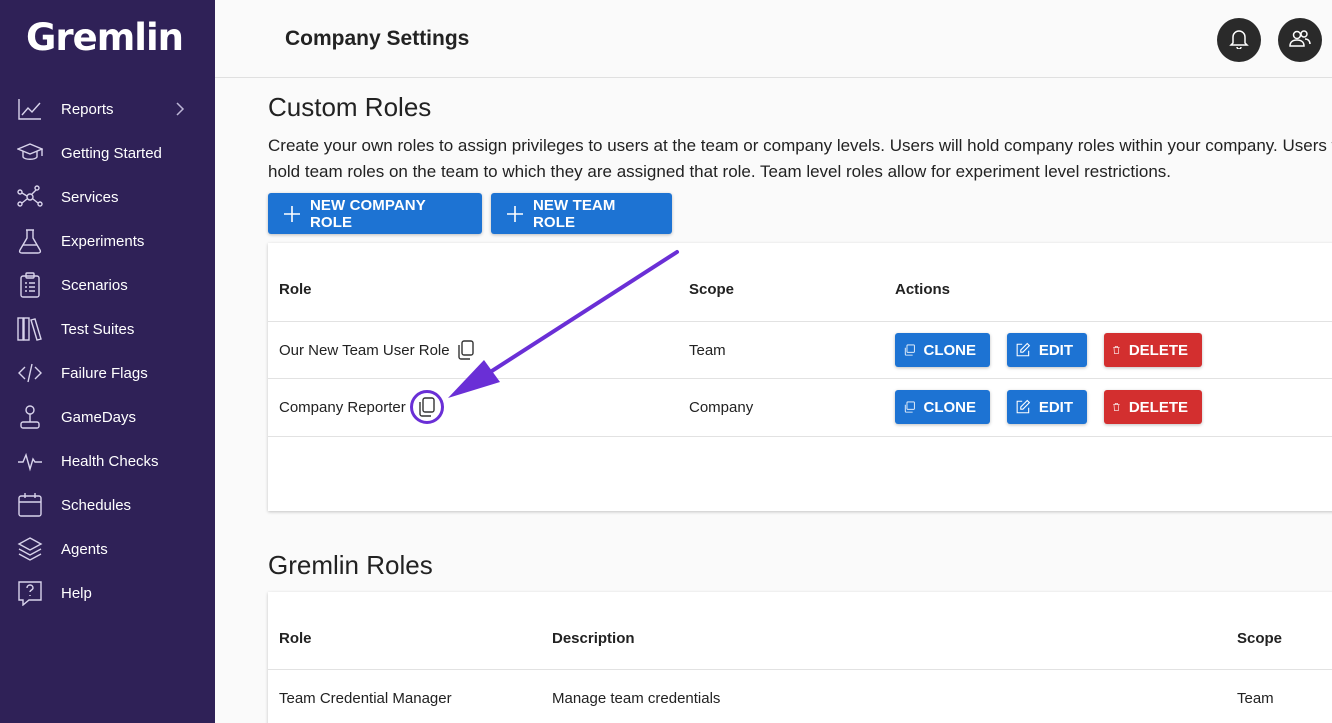 Image resolution: width=1332 pixels, height=723 pixels. I want to click on role-description: Manage team credentials, so click(636, 698).